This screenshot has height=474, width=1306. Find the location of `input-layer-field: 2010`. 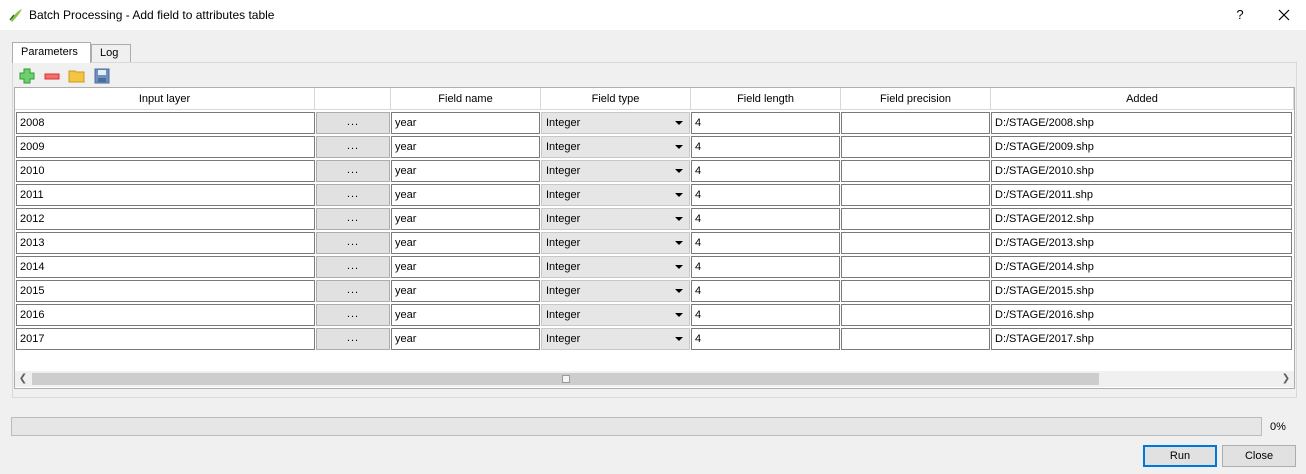

input-layer-field: 2010 is located at coordinates (165, 171).